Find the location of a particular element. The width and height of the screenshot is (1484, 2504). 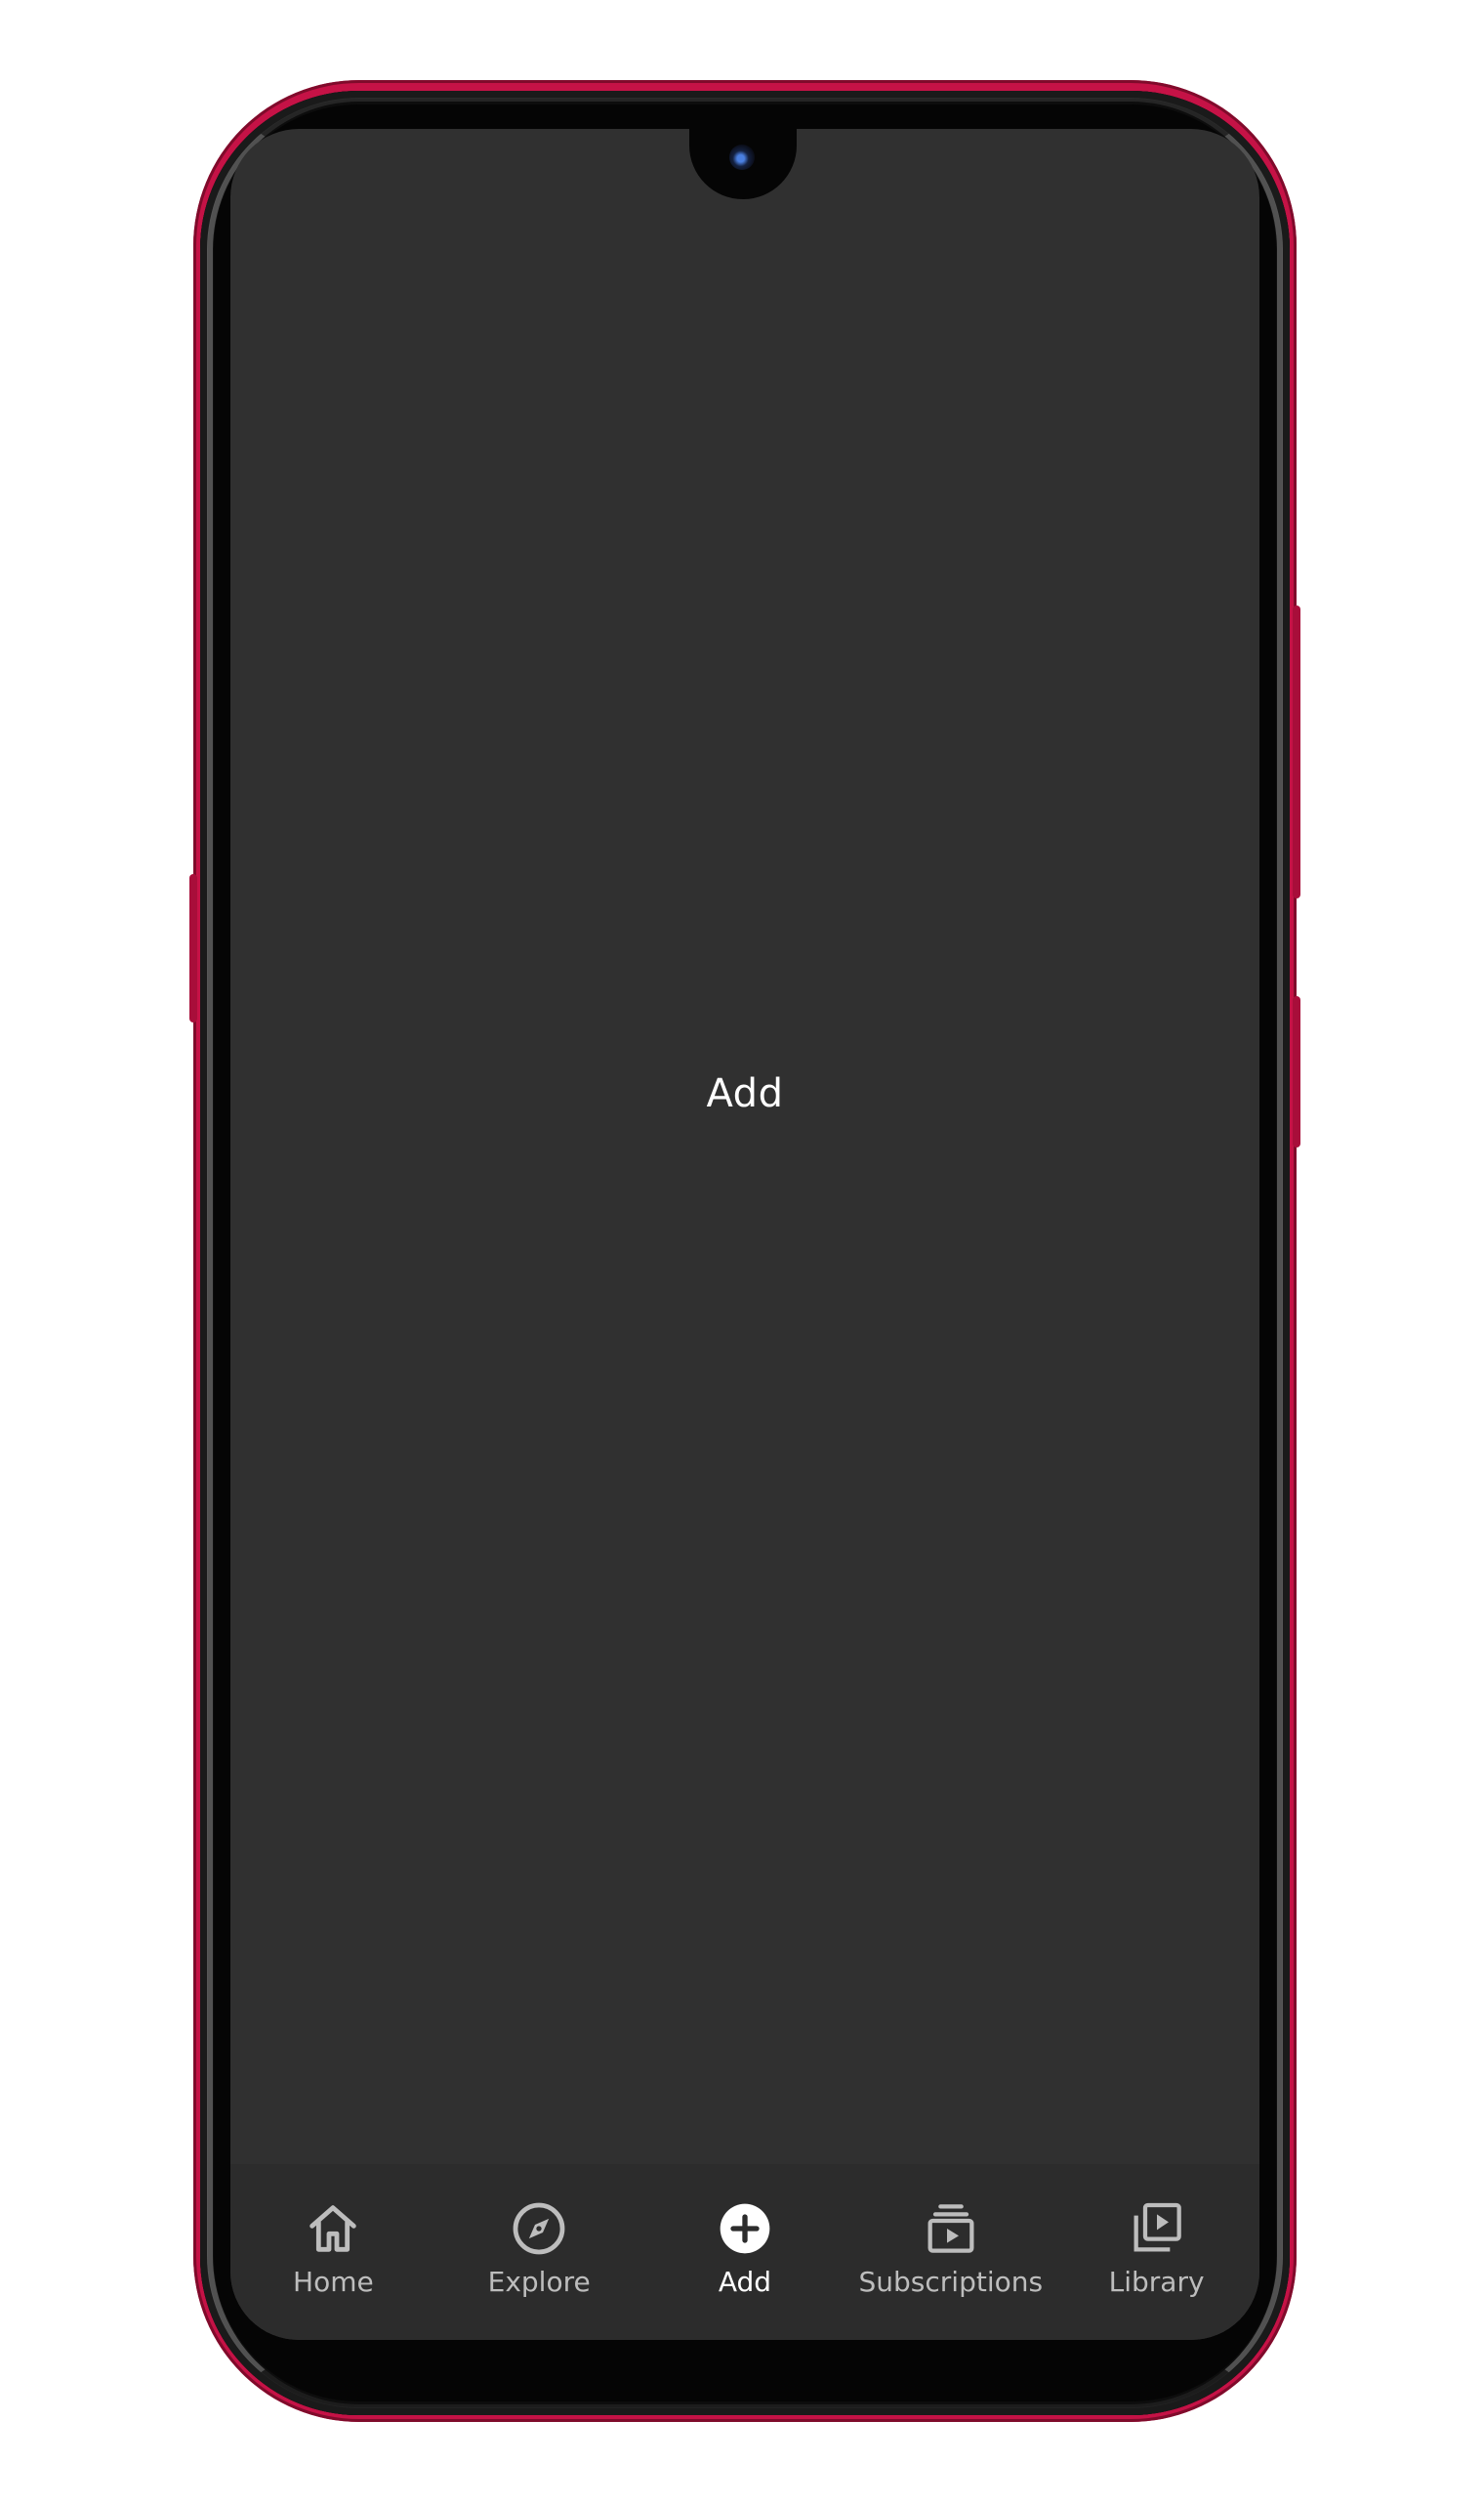

nav-item-subscriptions: Subscriptions is located at coordinates (951, 2247).